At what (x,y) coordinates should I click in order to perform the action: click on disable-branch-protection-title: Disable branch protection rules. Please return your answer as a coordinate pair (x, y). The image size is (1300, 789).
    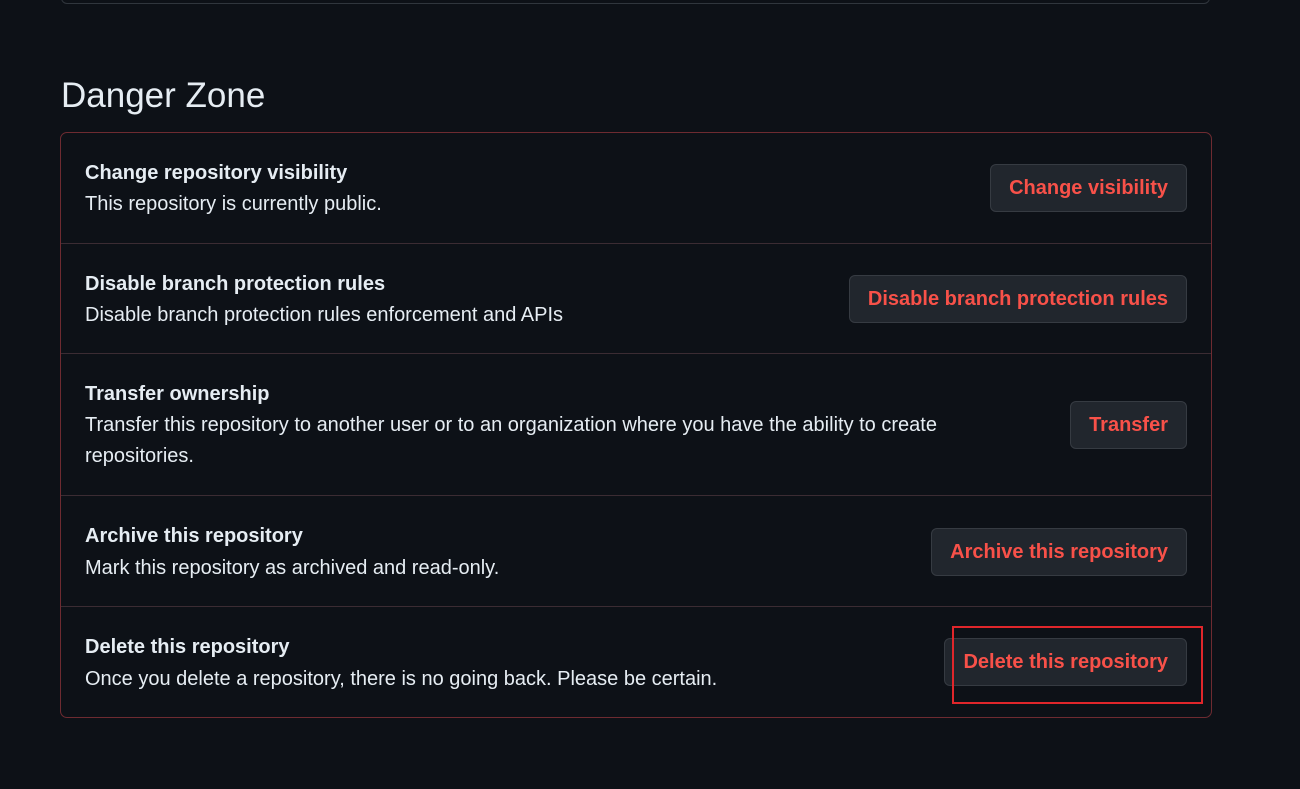
    Looking at the image, I should click on (235, 284).